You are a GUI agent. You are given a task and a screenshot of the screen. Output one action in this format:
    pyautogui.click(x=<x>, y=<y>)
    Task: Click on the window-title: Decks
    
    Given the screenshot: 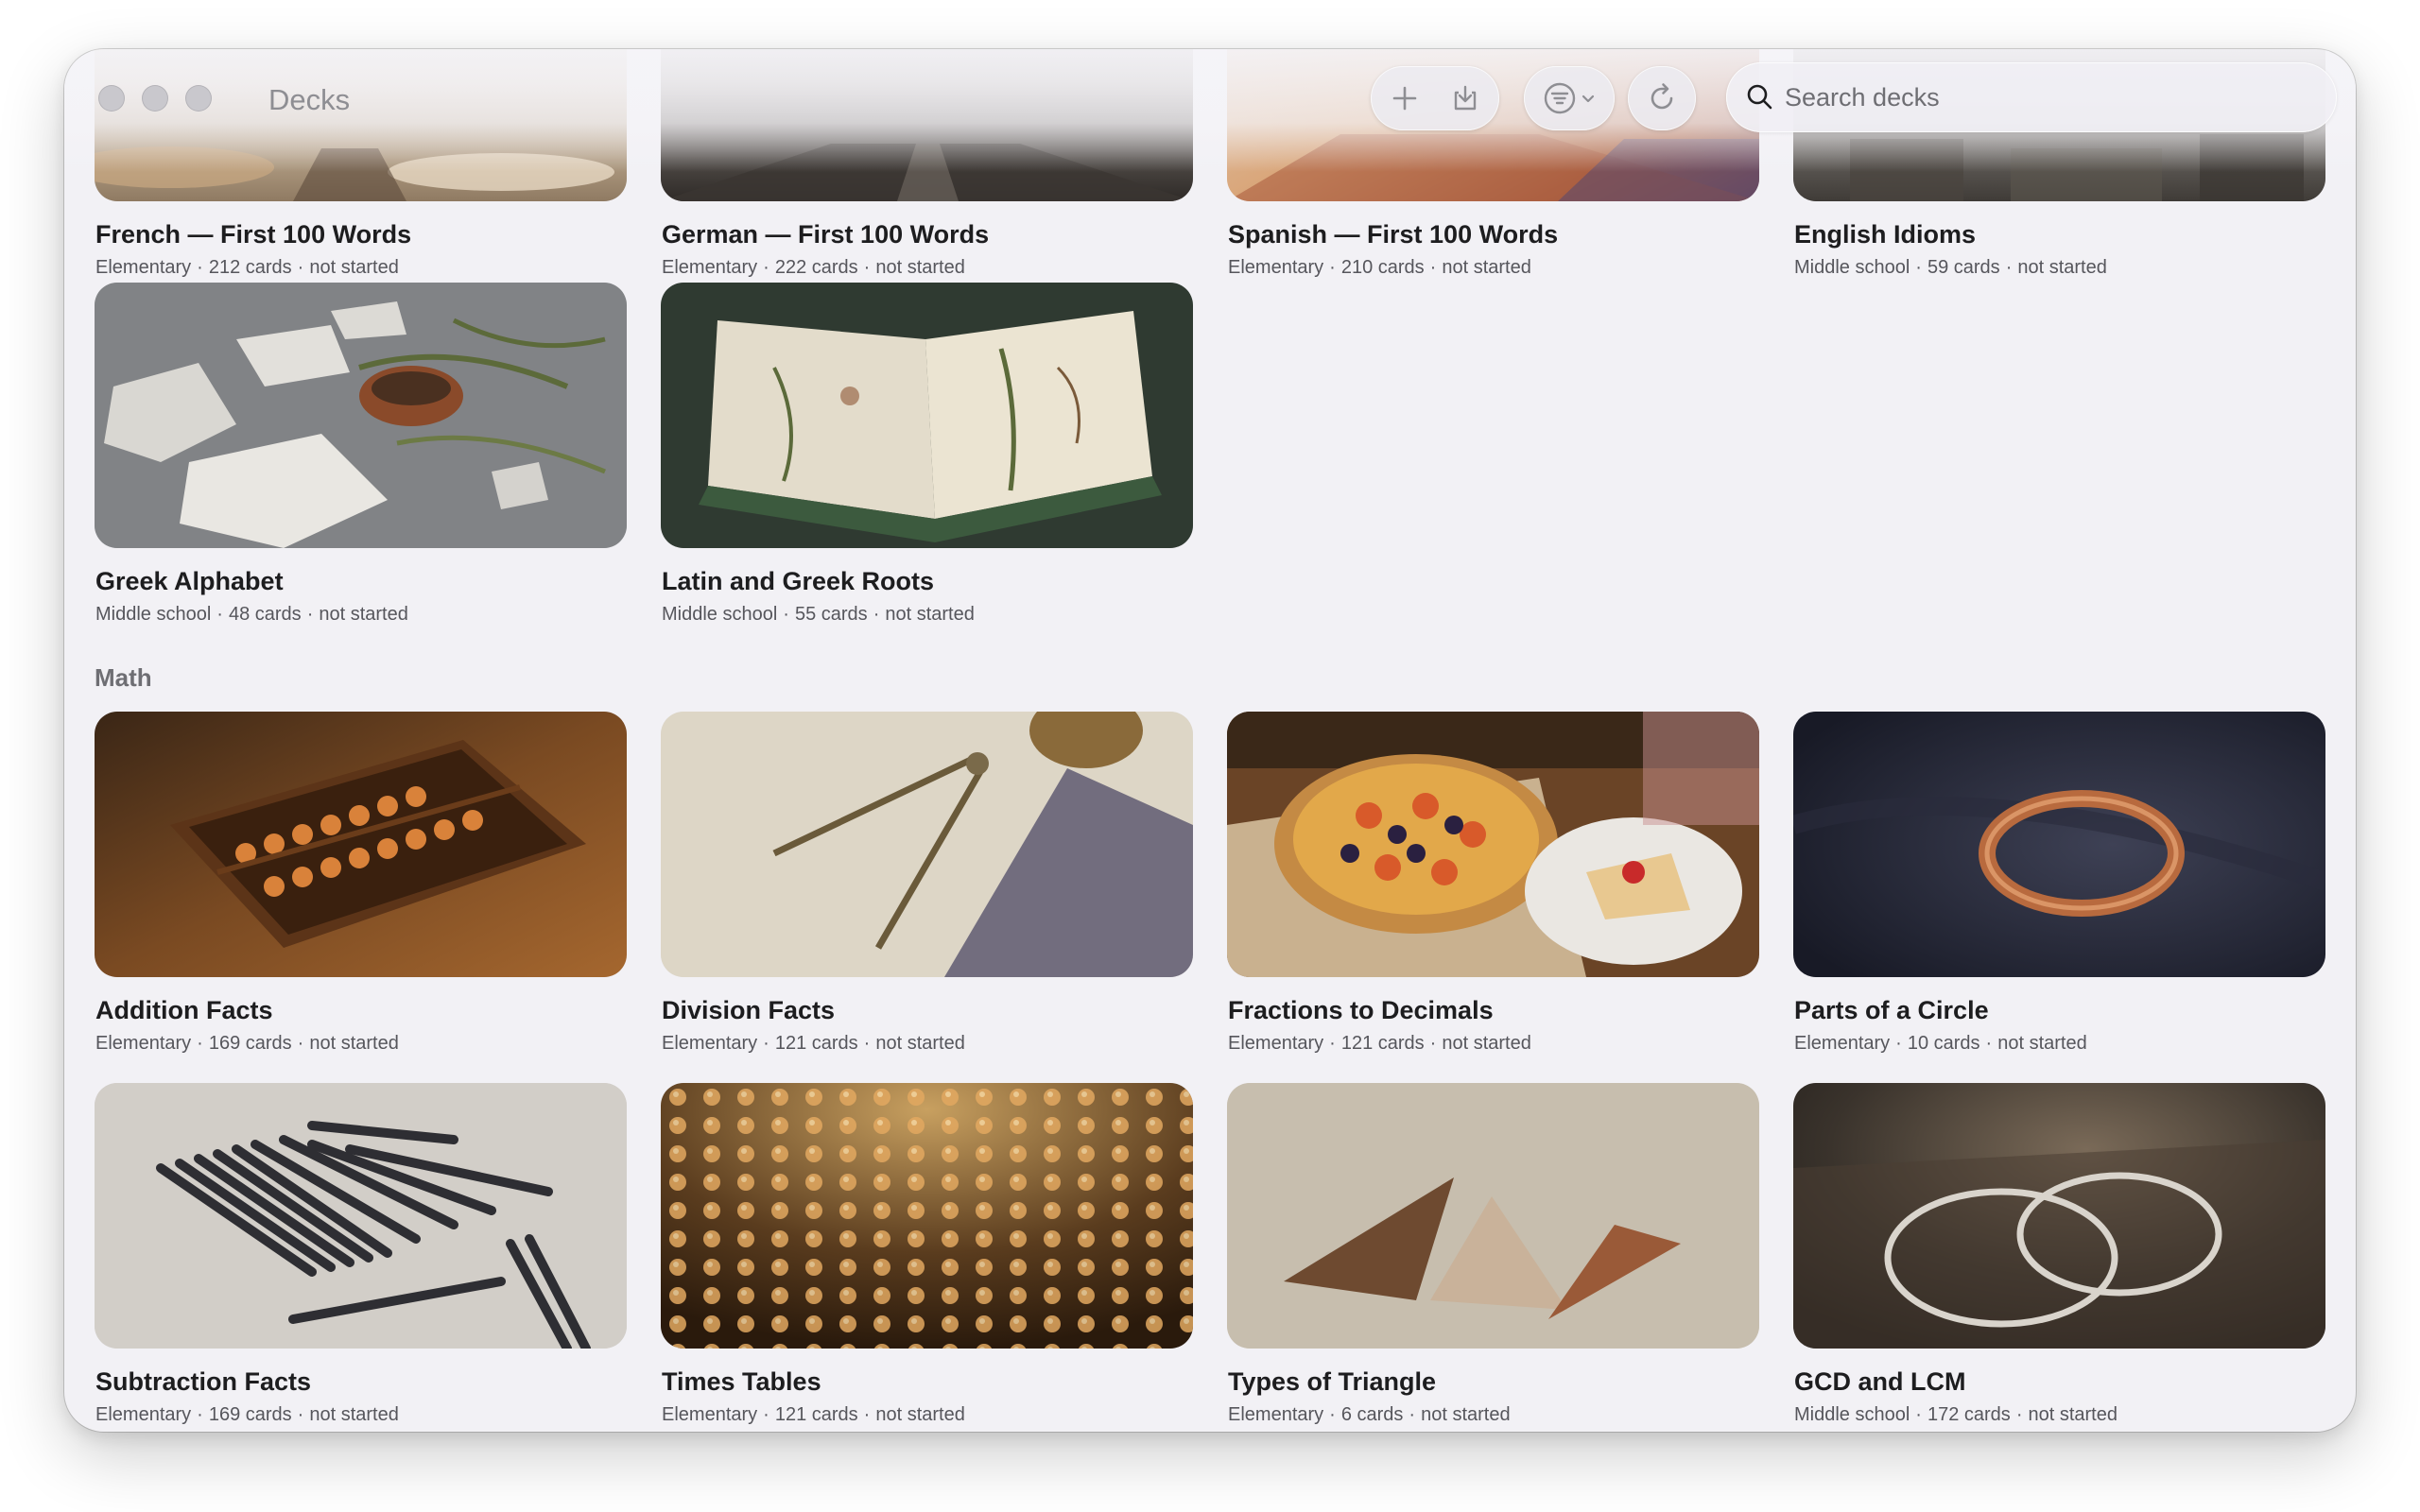 What is the action you would take?
    pyautogui.click(x=309, y=99)
    